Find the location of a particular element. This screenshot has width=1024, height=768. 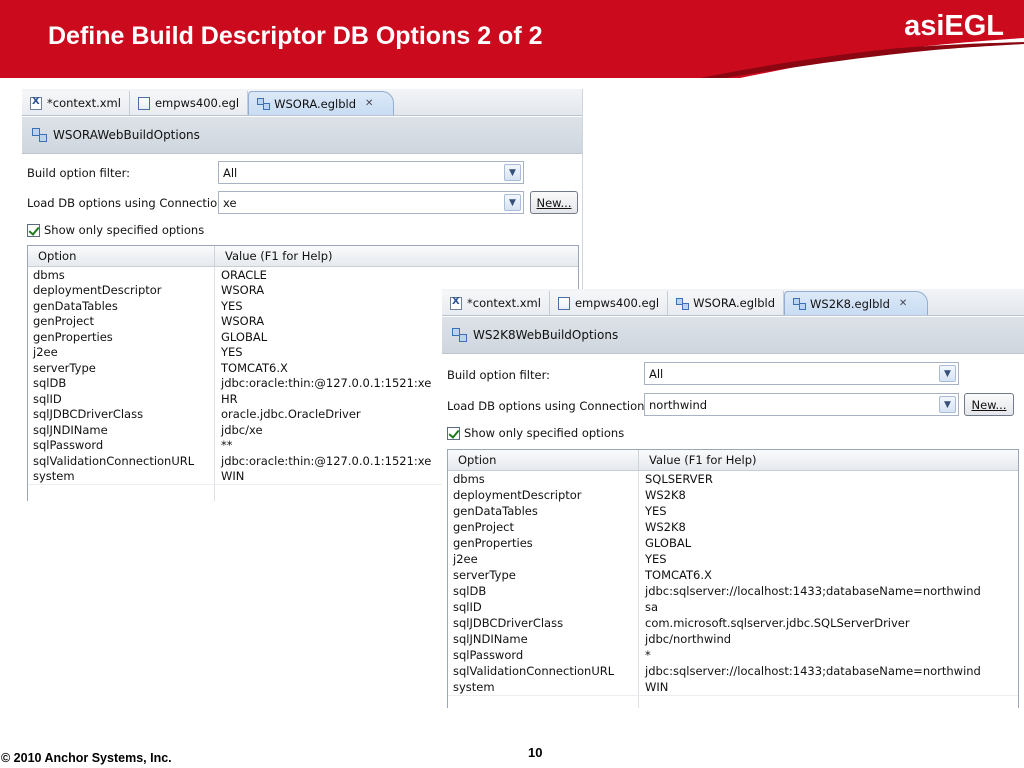

table-row: genProject WS2K8 is located at coordinates (733, 527).